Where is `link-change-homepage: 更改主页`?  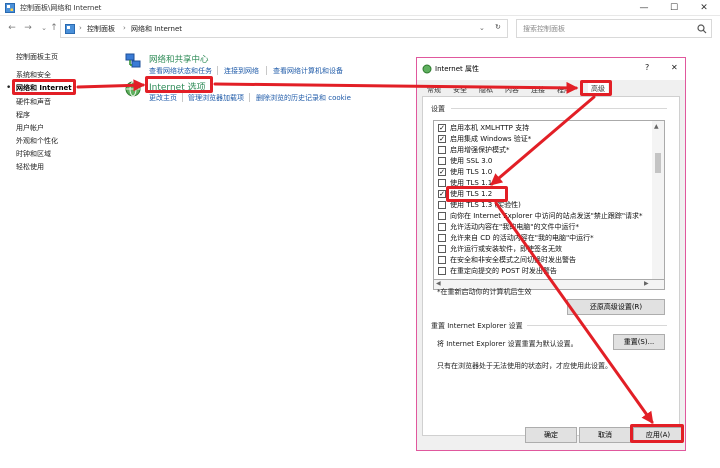
link-change-homepage: 更改主页 is located at coordinates (163, 98).